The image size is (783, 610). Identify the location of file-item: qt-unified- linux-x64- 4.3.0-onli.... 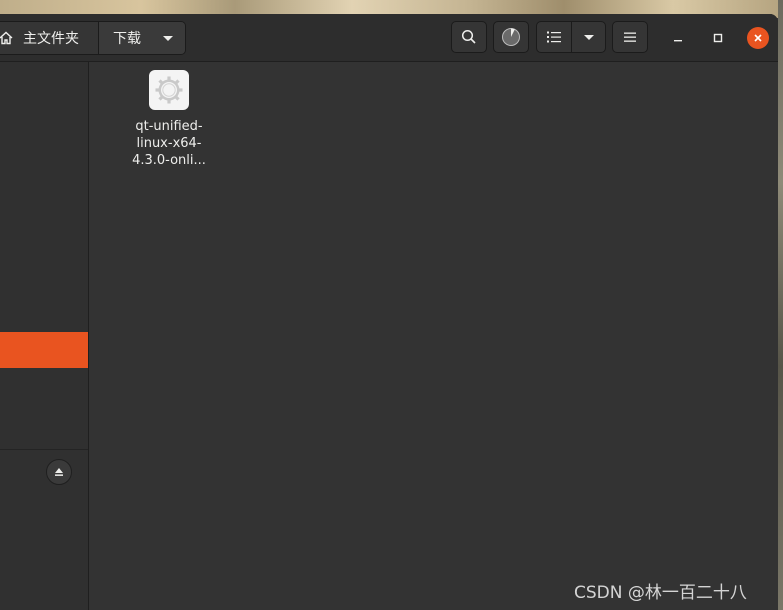
(169, 119).